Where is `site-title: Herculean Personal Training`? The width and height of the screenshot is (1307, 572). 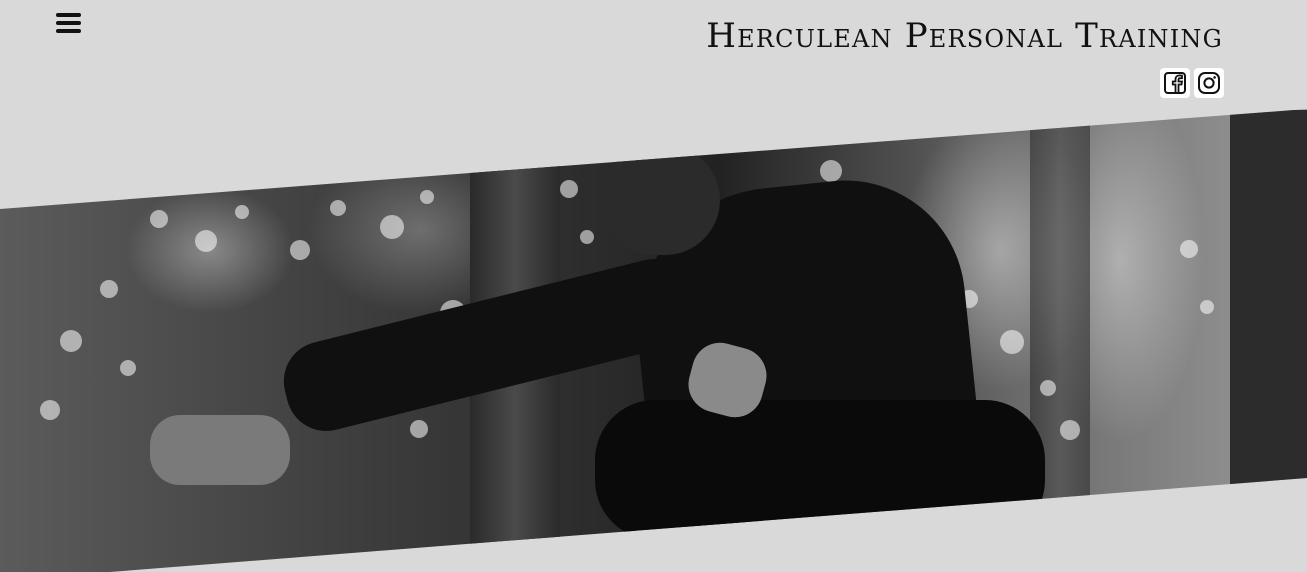 site-title: Herculean Personal Training is located at coordinates (964, 36).